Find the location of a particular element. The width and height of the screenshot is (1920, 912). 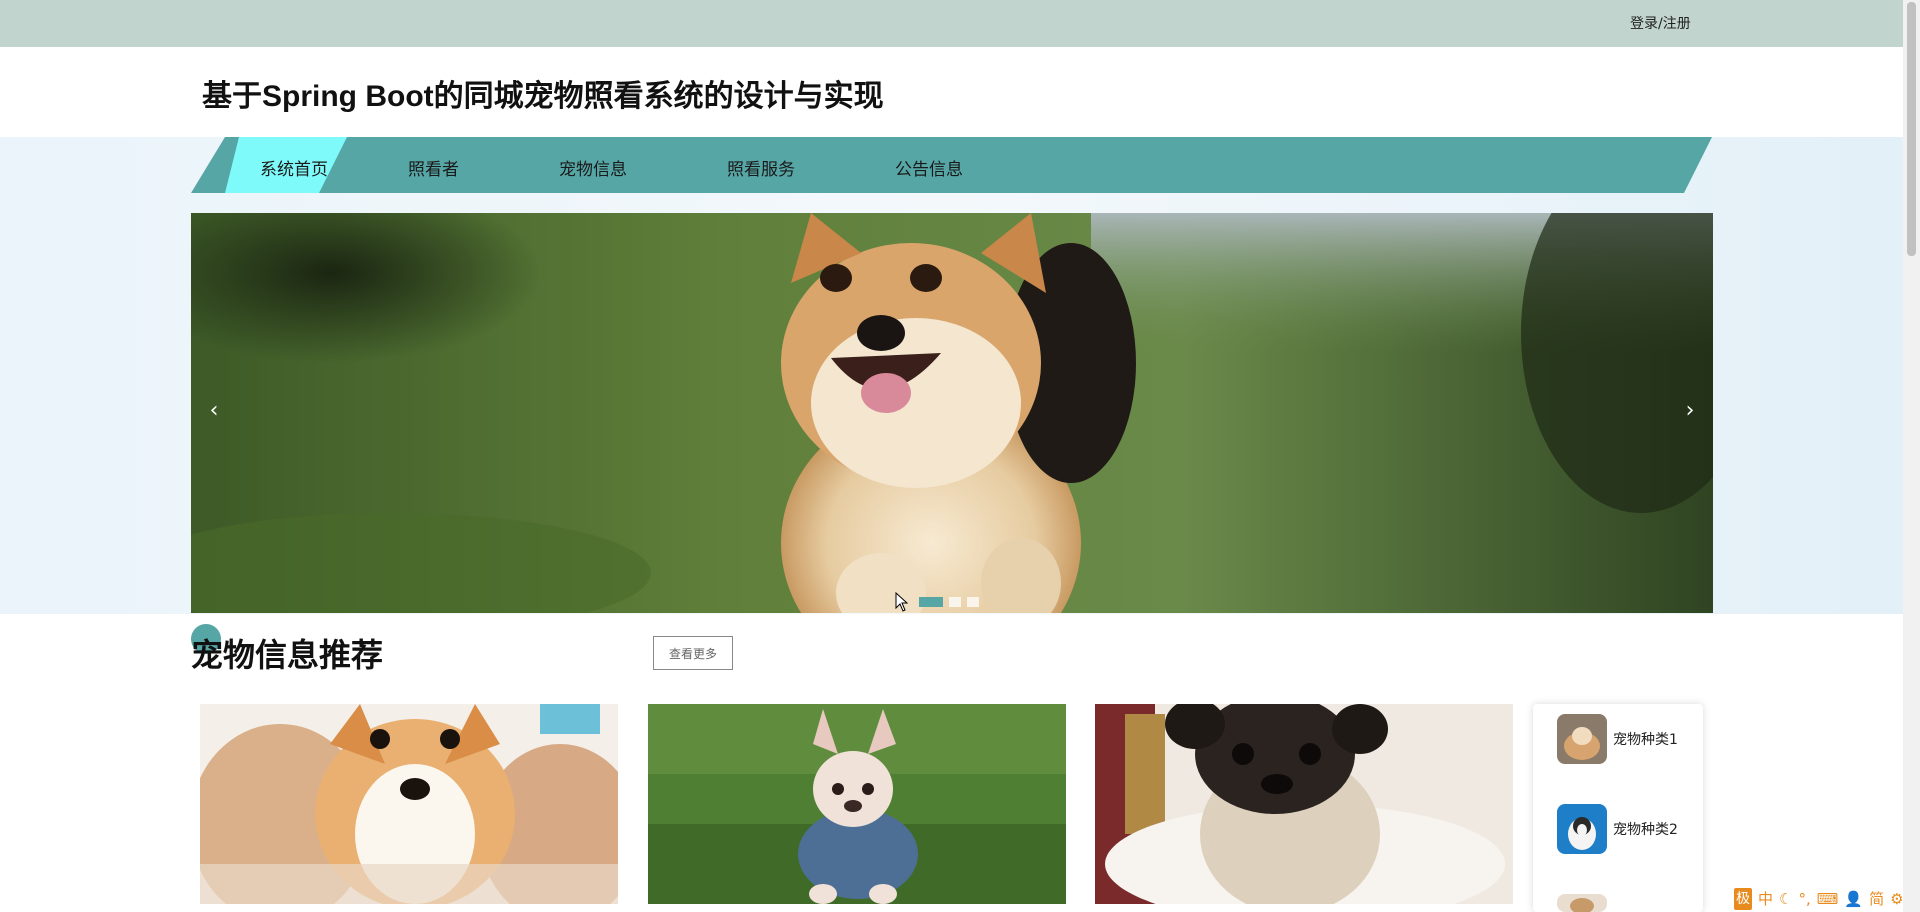

pug-puppy-photo is located at coordinates (1304, 804).